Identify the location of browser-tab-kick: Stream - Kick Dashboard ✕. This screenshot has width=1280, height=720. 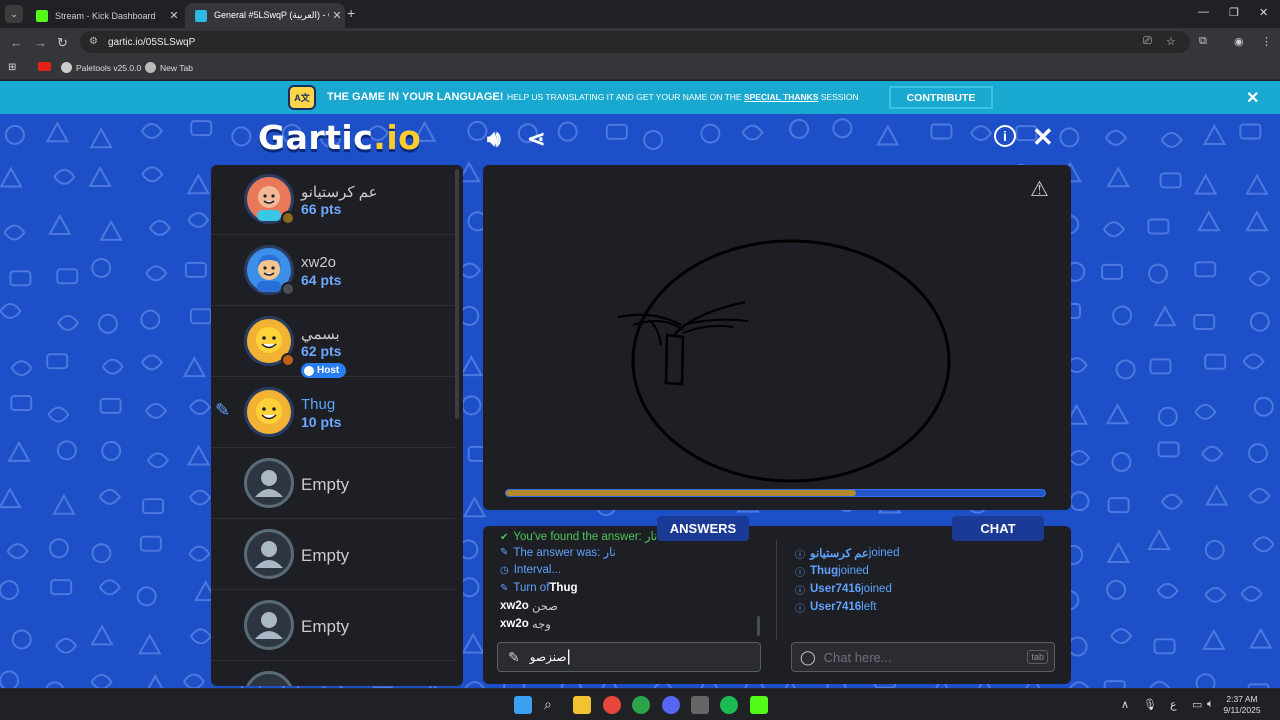
(104, 15).